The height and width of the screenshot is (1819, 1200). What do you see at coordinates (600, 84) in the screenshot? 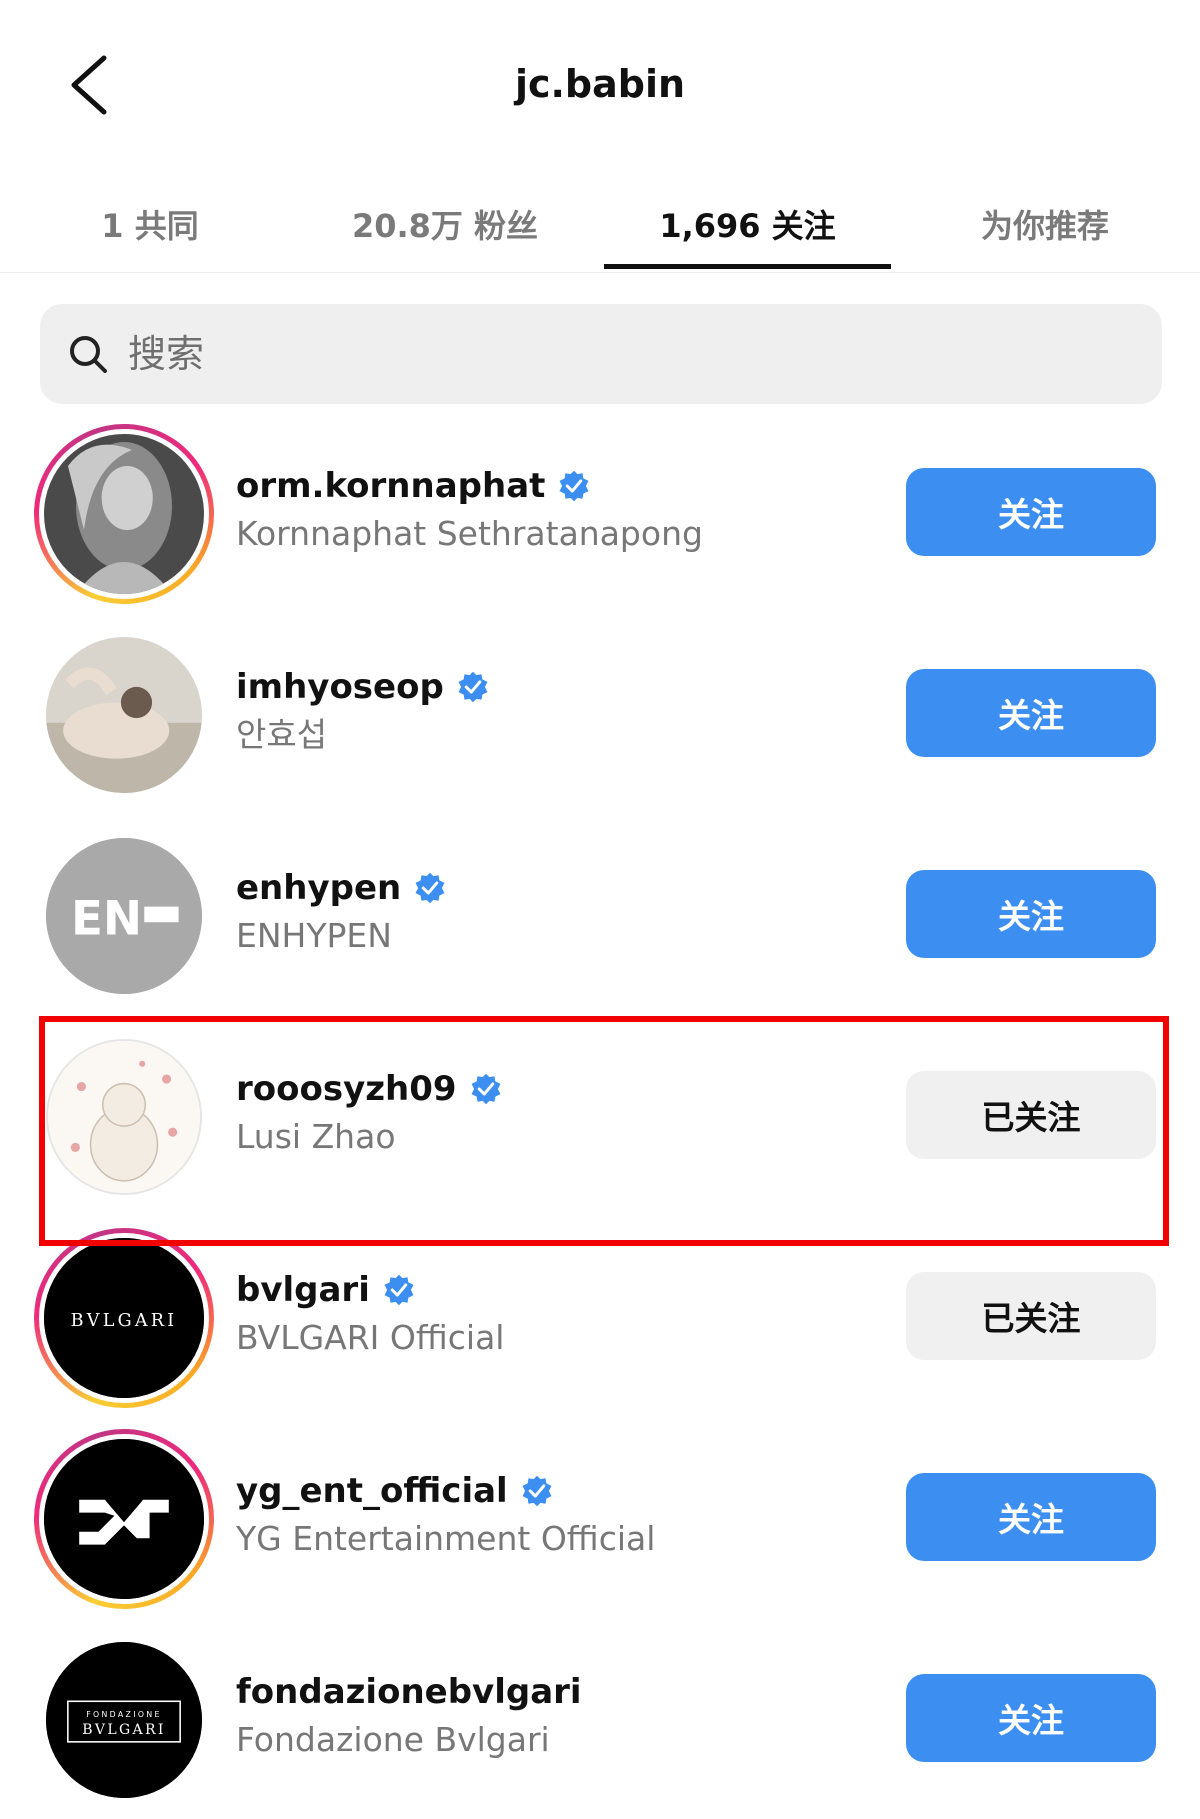
I see `page-title: jc.babin` at bounding box center [600, 84].